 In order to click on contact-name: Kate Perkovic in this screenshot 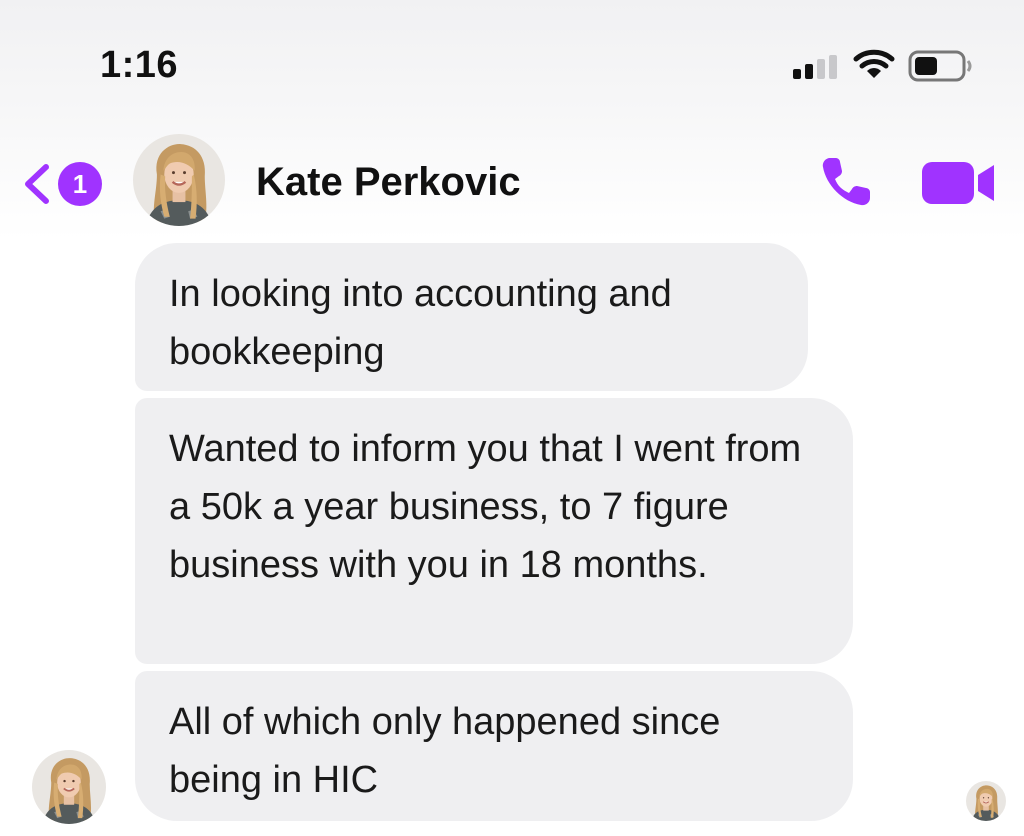, I will do `click(388, 182)`.